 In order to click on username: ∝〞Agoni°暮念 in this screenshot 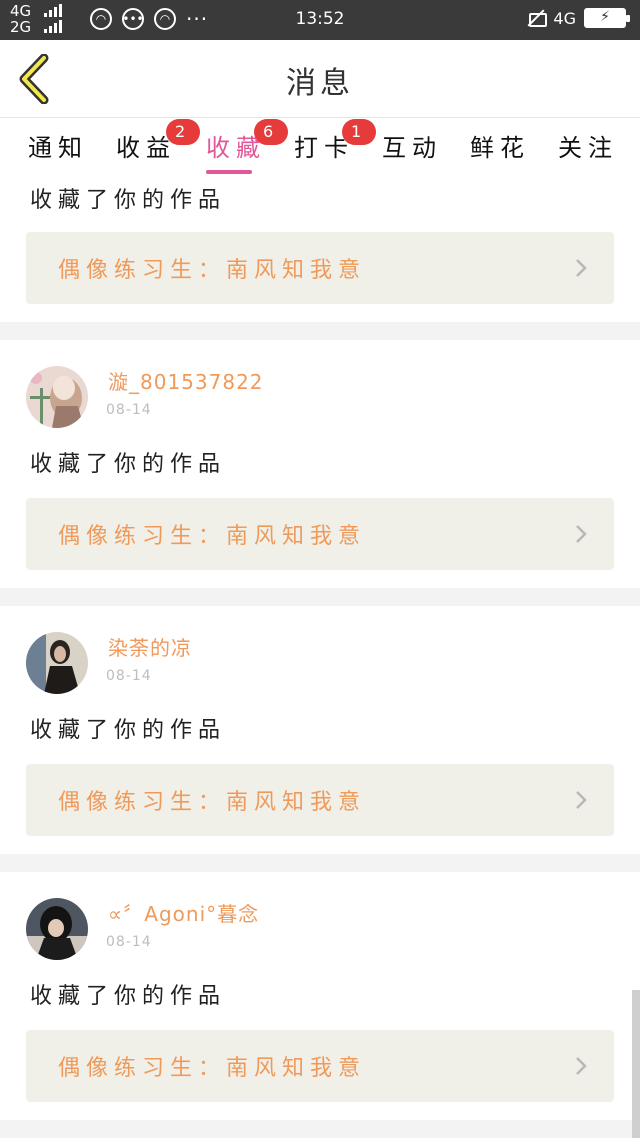, I will do `click(183, 912)`.